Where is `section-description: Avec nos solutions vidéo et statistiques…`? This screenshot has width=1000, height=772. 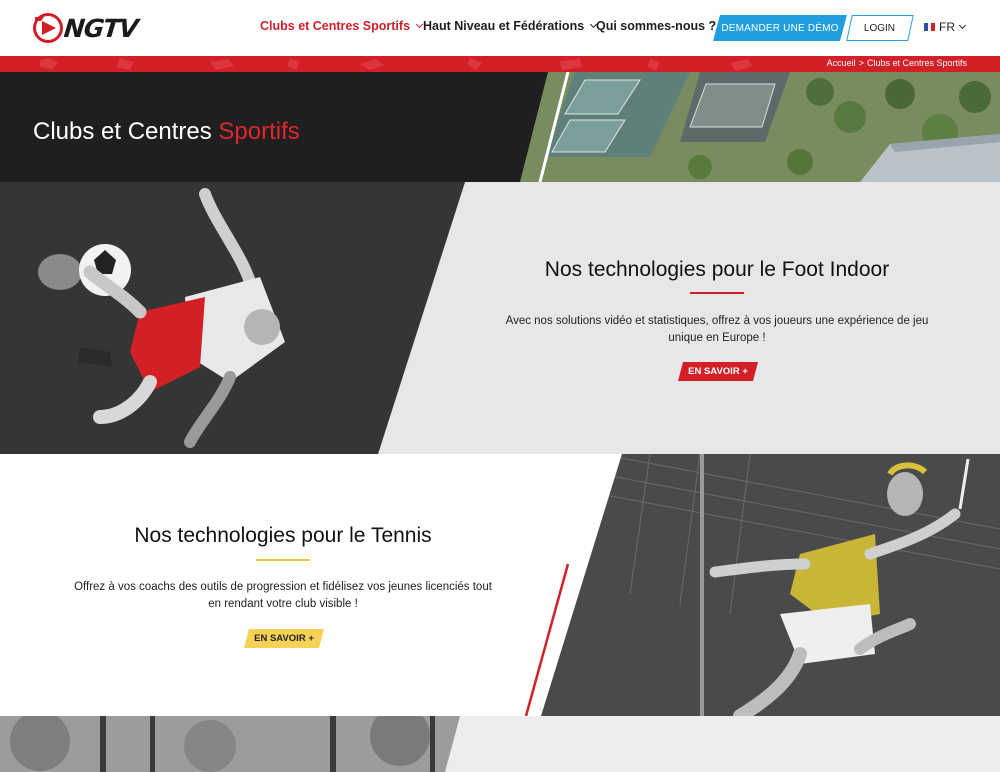
section-description: Avec nos solutions vidéo et statistiques… is located at coordinates (717, 330).